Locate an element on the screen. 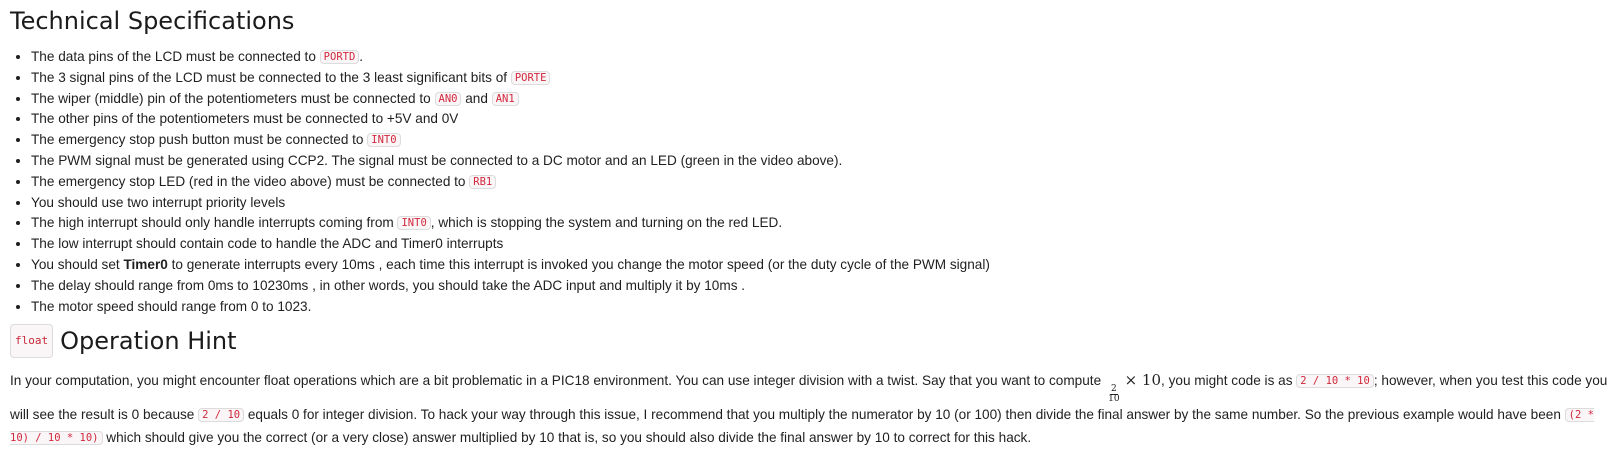 The height and width of the screenshot is (453, 1618). paragraph-text: , you might code is as is located at coordinates (1229, 381).